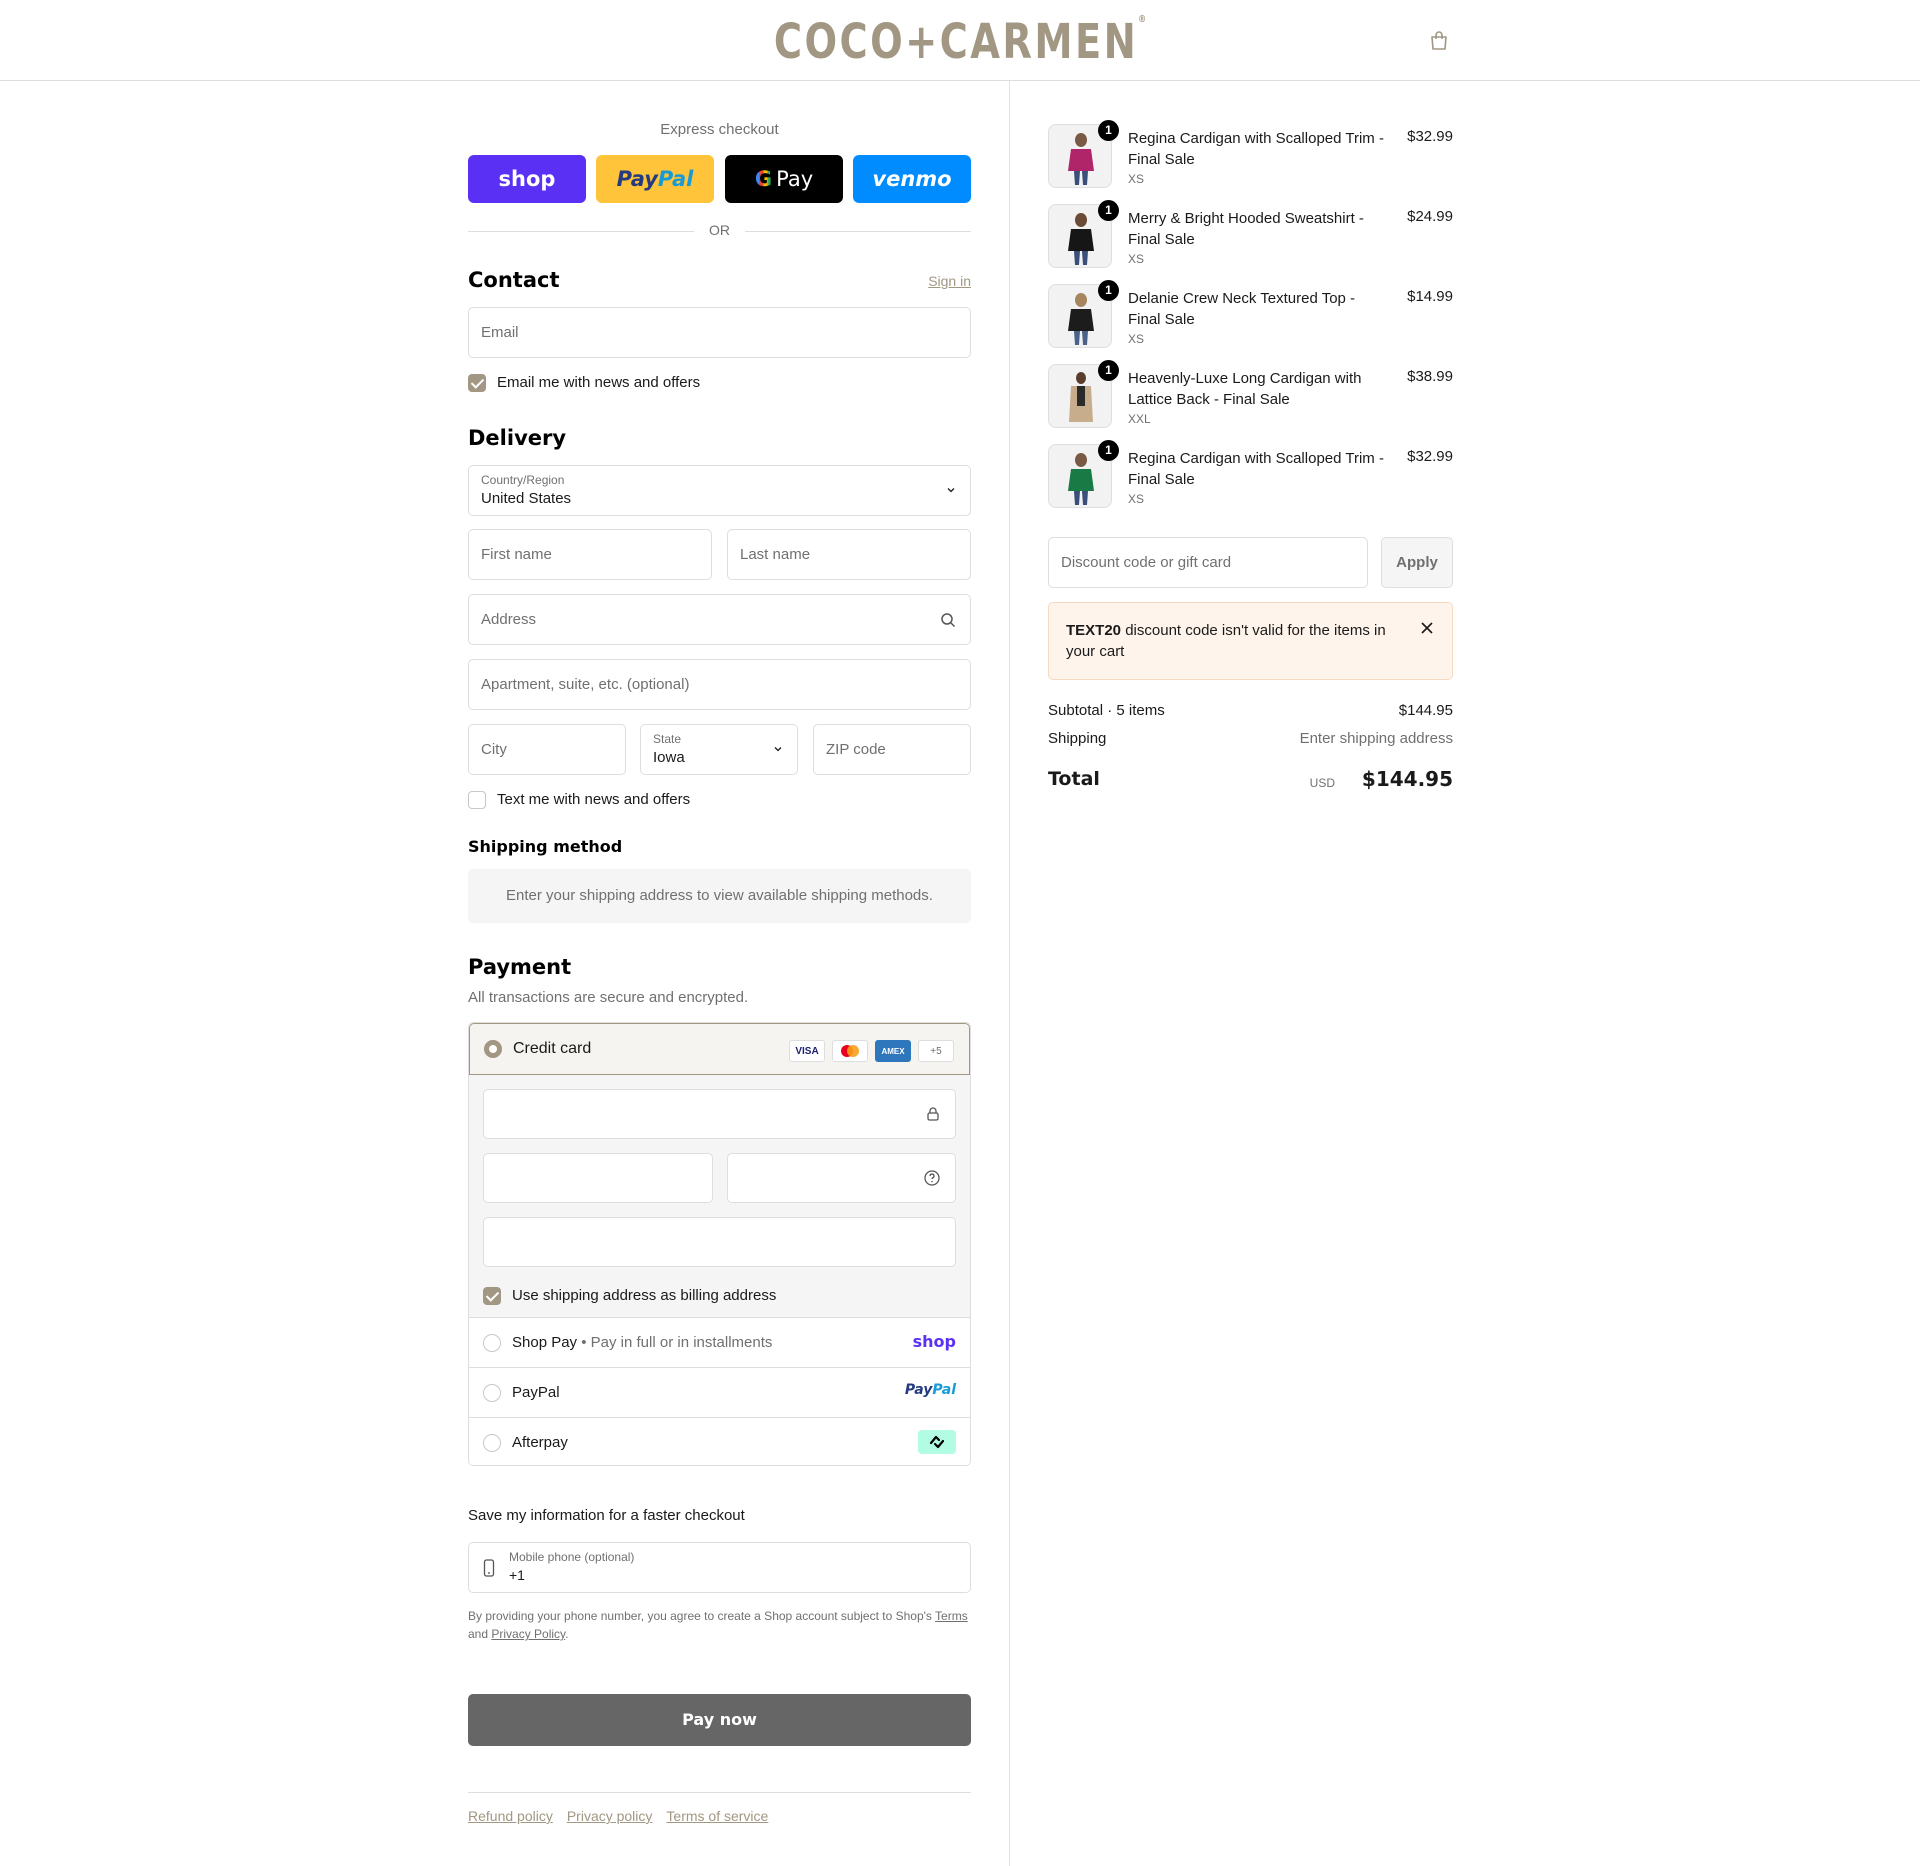 This screenshot has width=1920, height=1866. Describe the element at coordinates (948, 620) in the screenshot. I see `search-icon` at that location.